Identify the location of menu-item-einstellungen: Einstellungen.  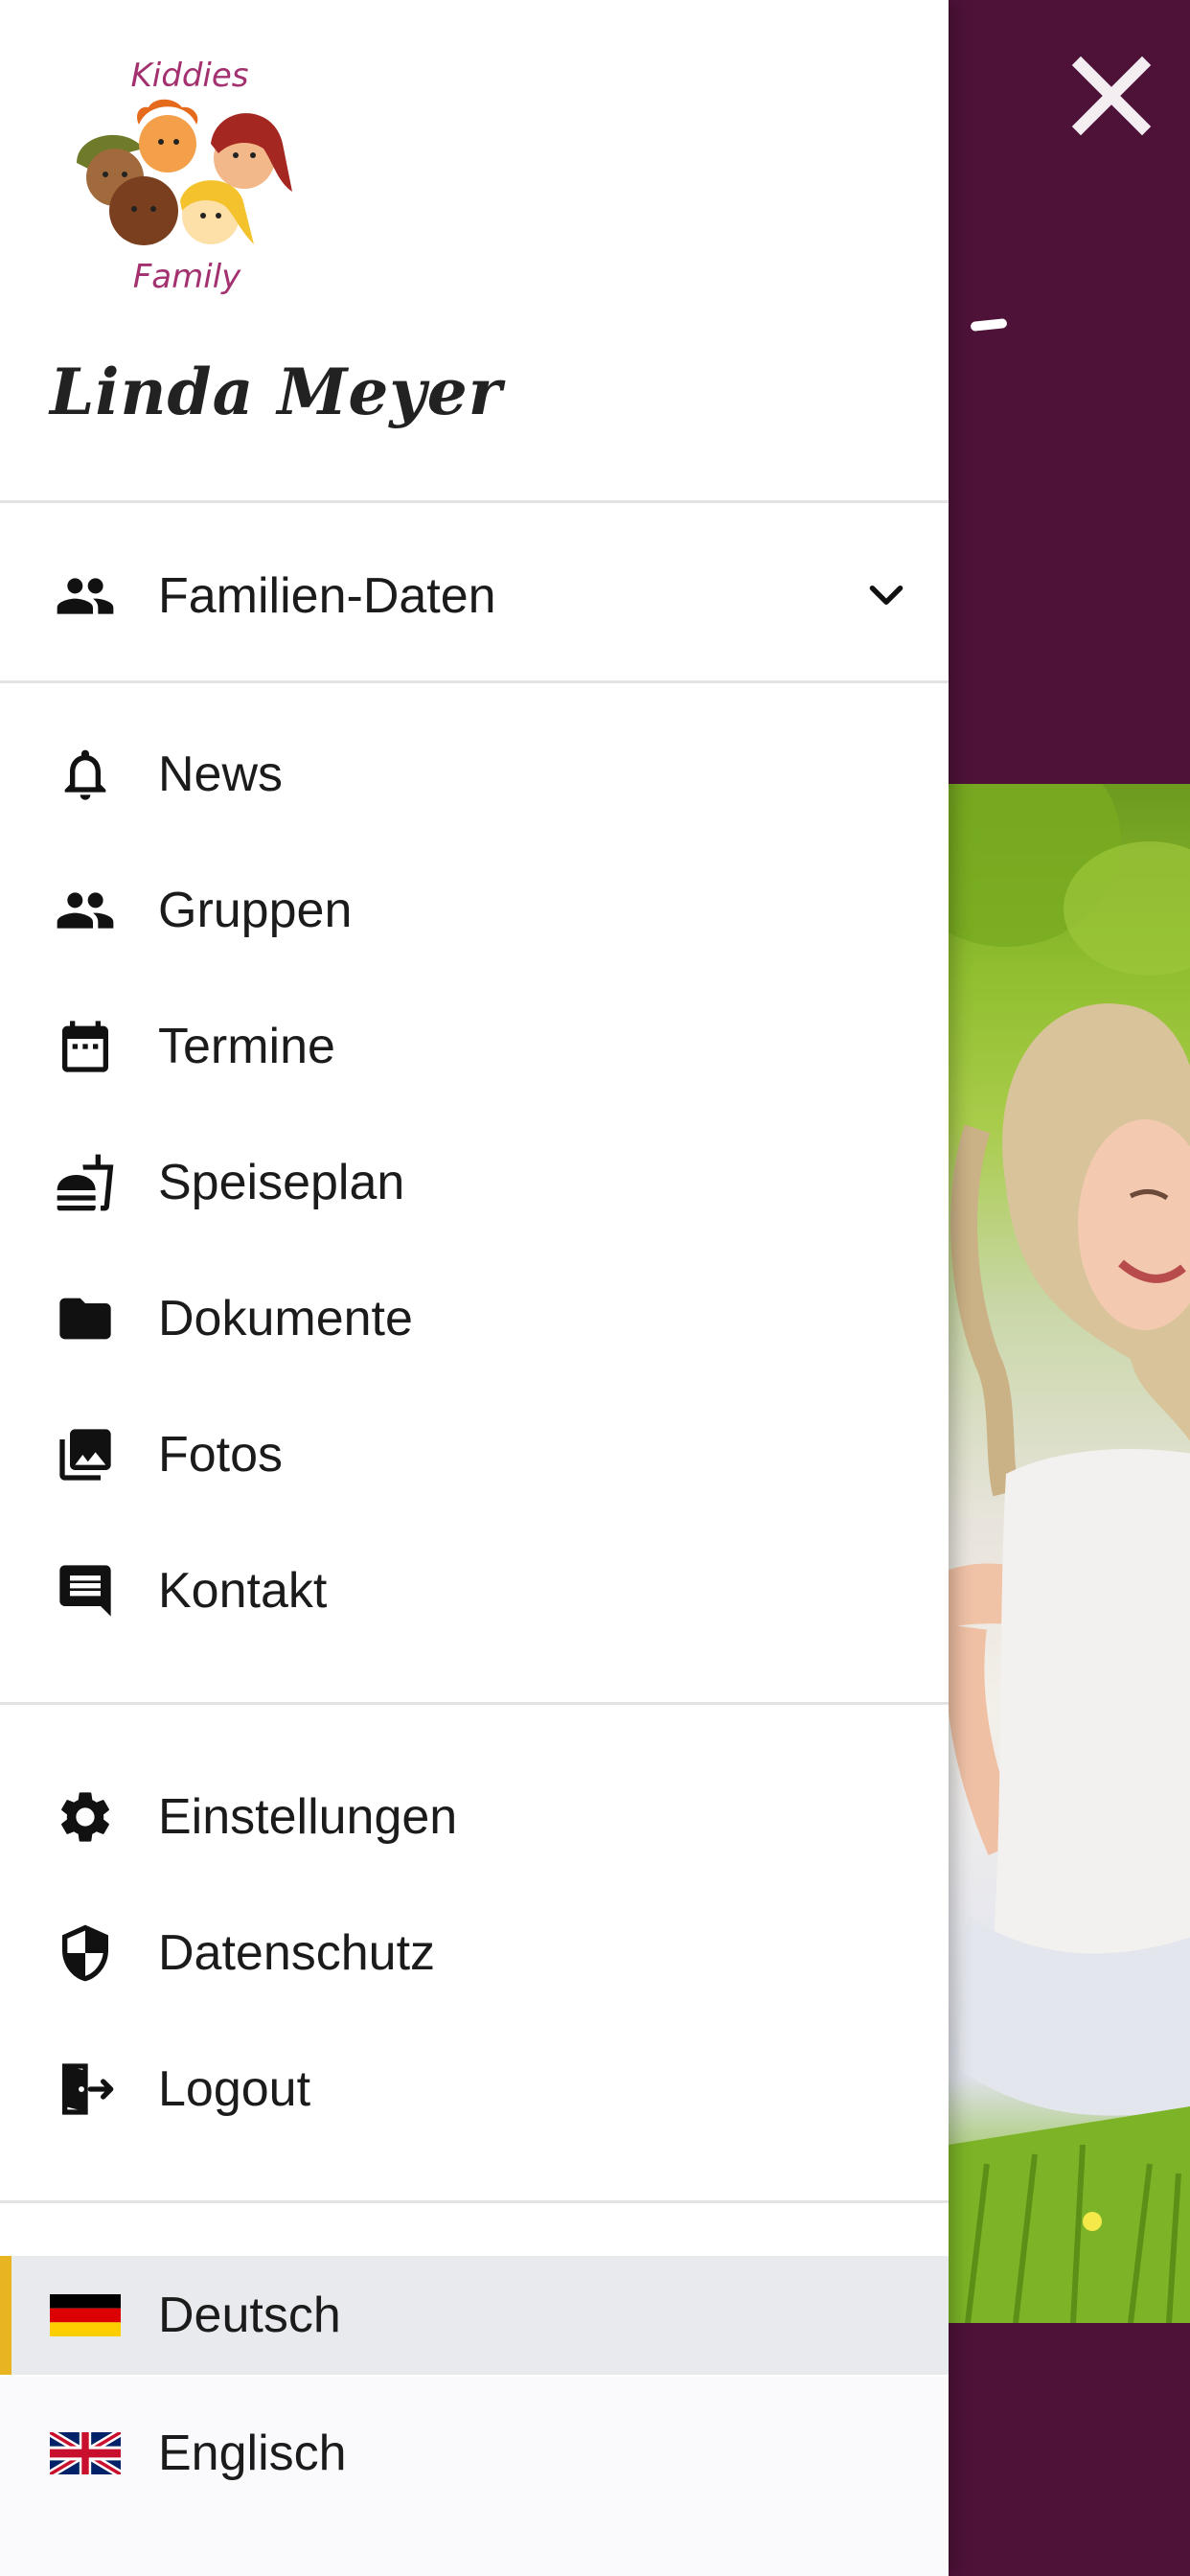
(475, 1817).